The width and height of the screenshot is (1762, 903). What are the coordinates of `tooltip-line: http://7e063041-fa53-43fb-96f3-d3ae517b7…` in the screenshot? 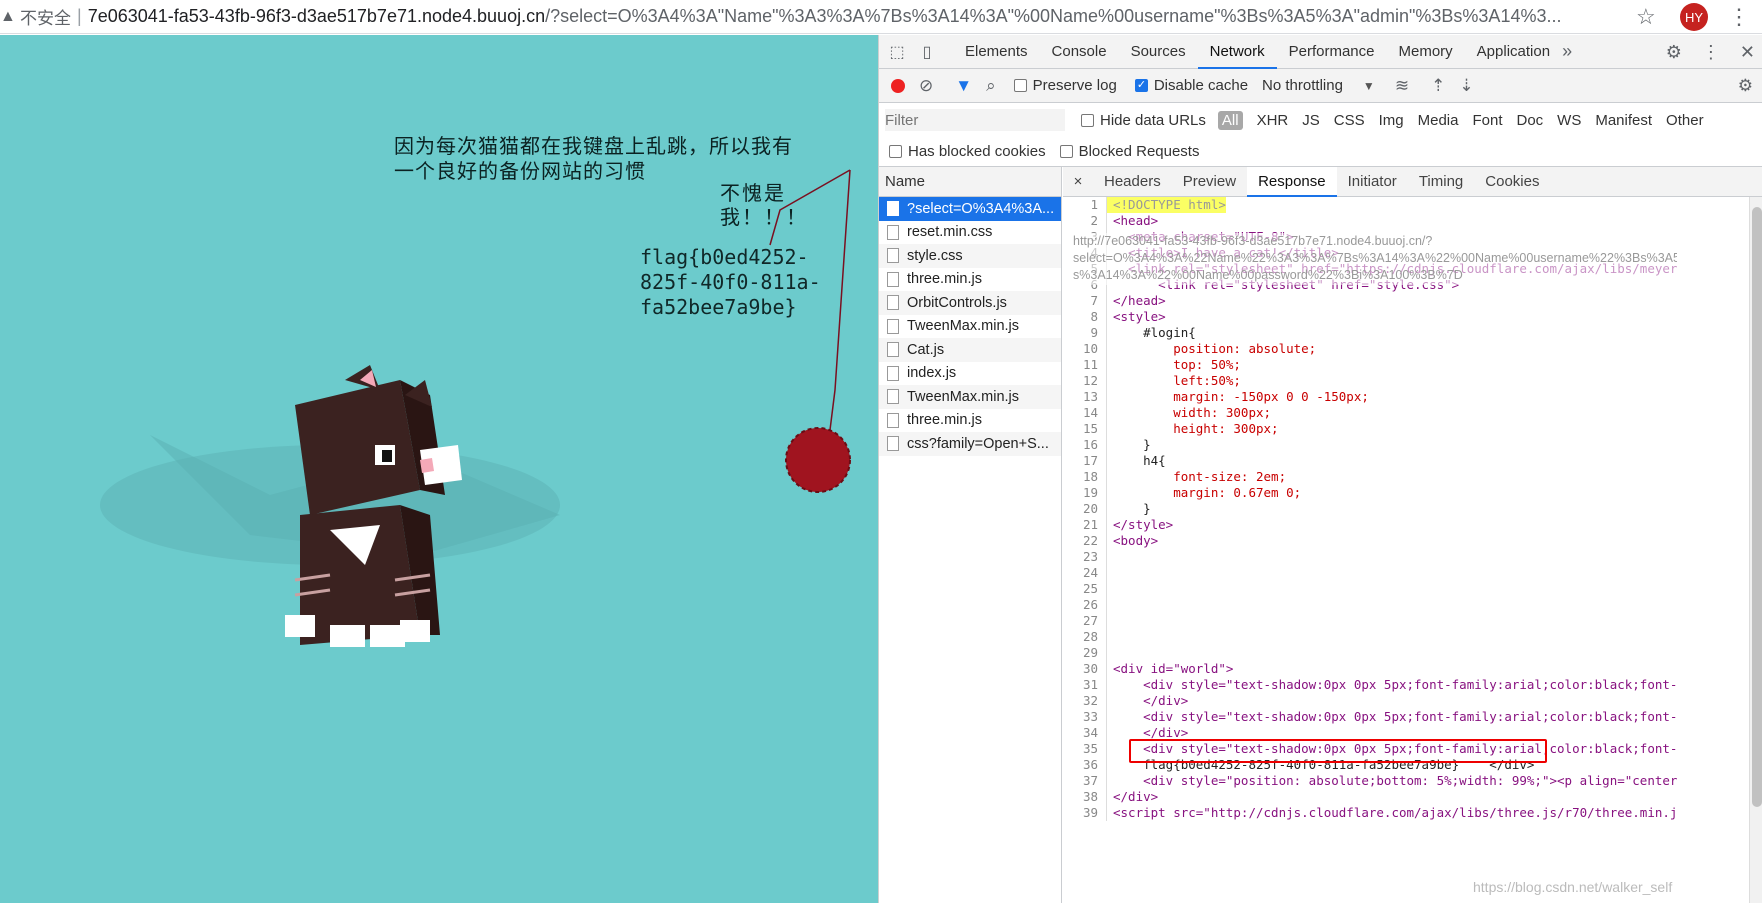 It's located at (1253, 241).